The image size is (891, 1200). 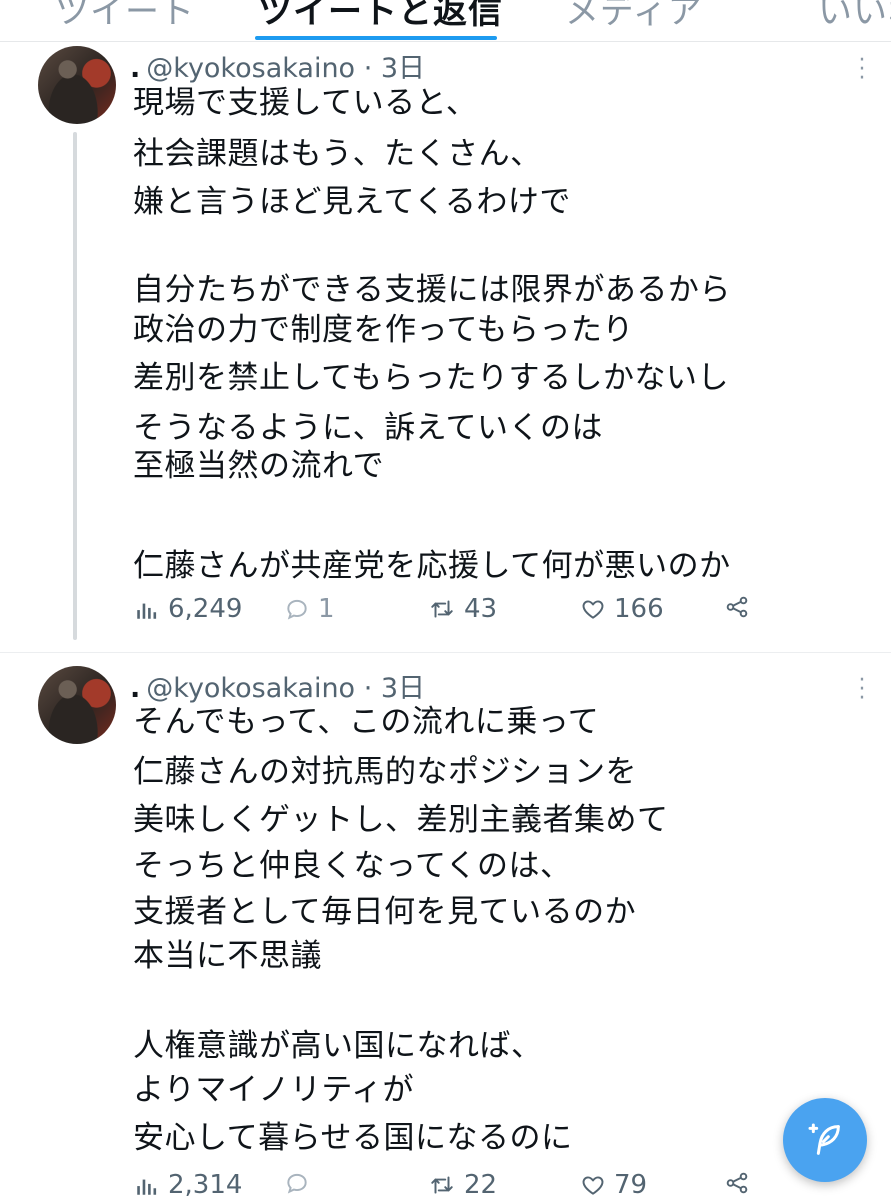 I want to click on tweet-text-line: 仁藤さんの対抗馬的なポジションを, so click(x=385, y=772).